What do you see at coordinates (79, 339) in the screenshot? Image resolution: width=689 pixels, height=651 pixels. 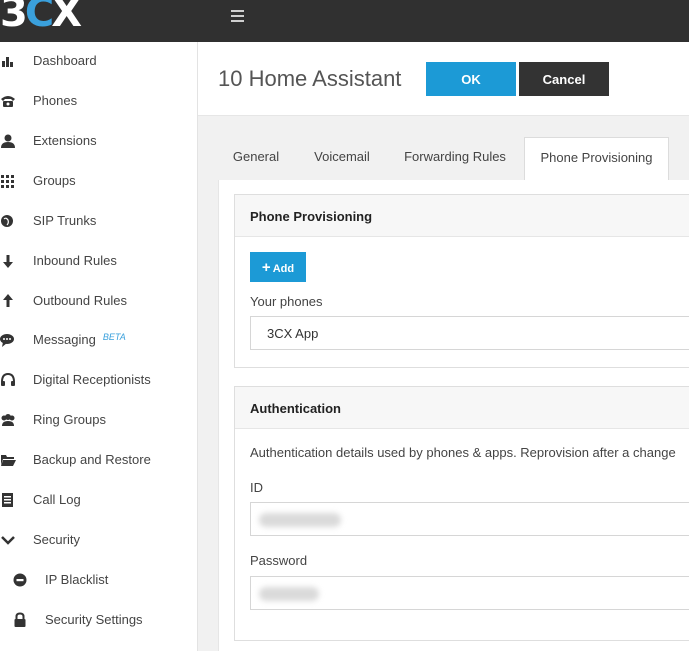 I see `sidebar-item-label: Messaging BETA` at bounding box center [79, 339].